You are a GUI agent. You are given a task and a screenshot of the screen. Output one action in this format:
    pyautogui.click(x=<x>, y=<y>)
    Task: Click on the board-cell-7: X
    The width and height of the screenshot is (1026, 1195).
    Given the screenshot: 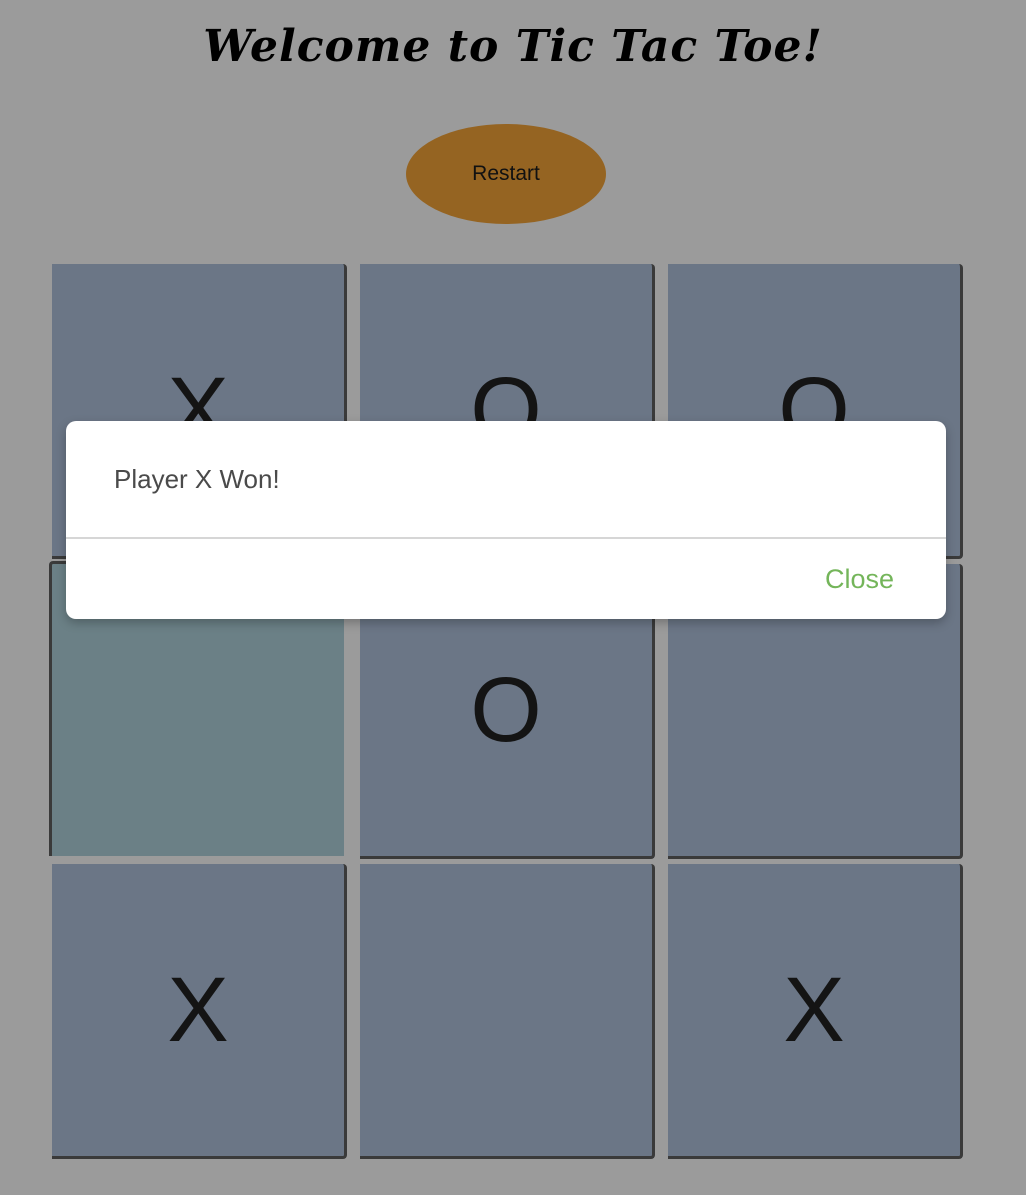 What is the action you would take?
    pyautogui.click(x=199, y=1011)
    